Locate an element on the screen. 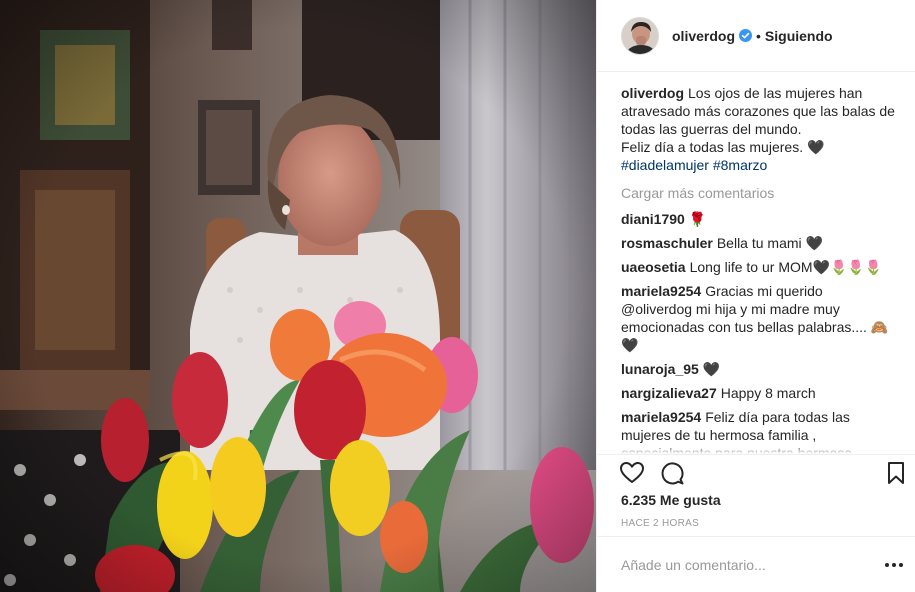  likes-count: 6.235 Me gusta is located at coordinates (671, 500).